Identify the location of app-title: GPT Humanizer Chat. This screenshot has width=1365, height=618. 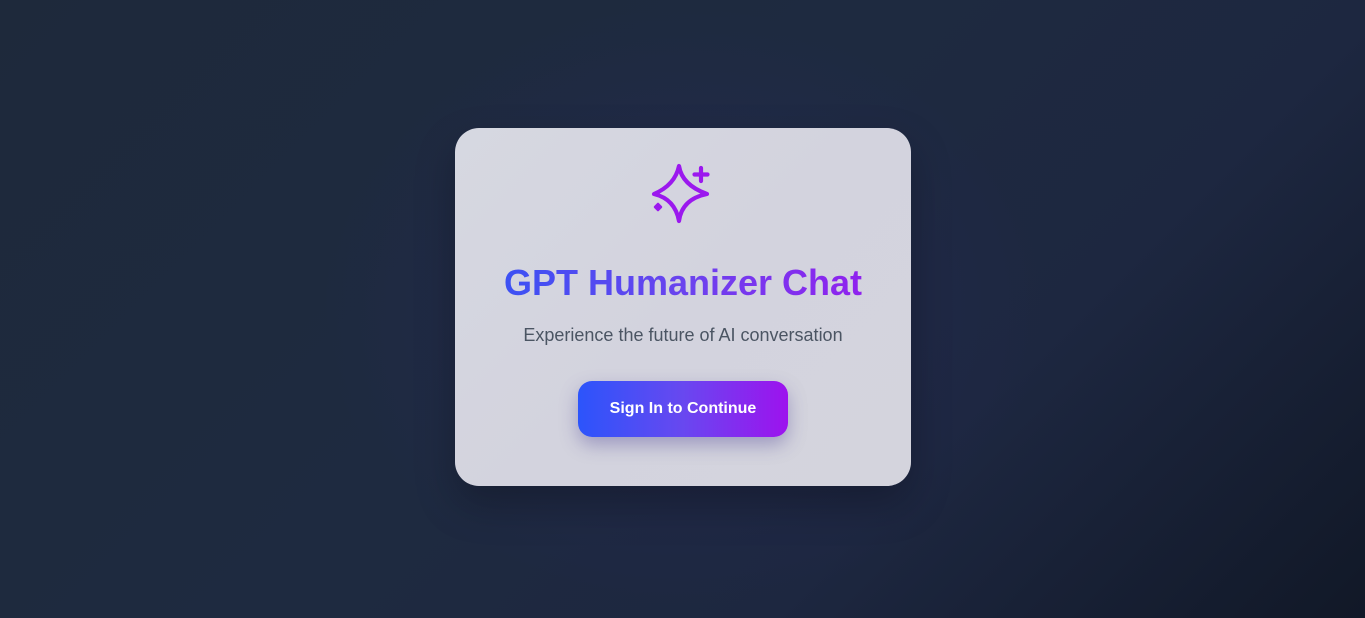
(683, 283).